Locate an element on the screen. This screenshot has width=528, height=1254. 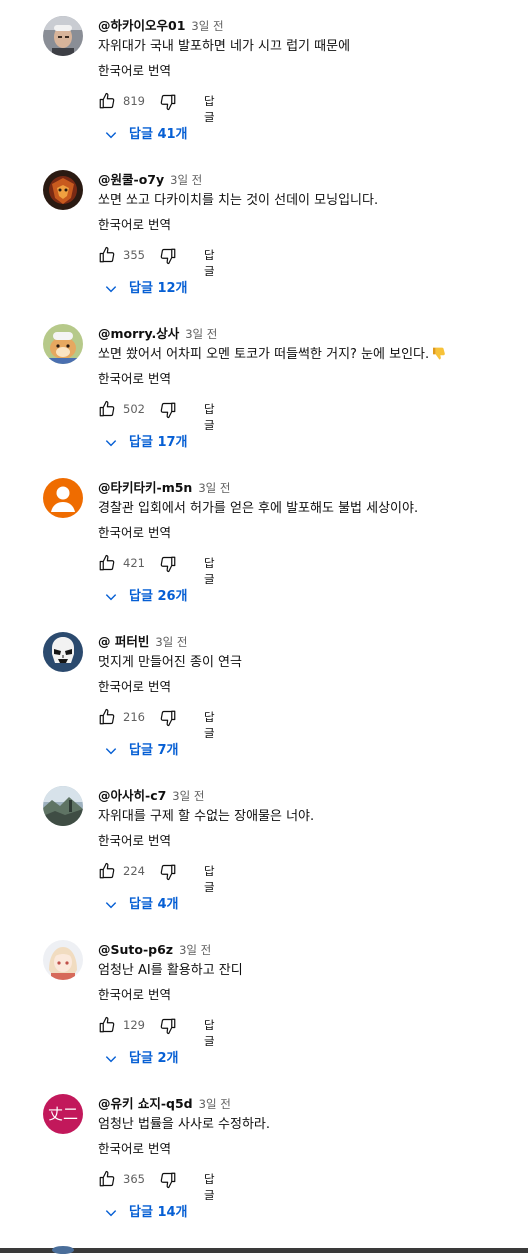
replies-count-label: 답글 12개 is located at coordinates (158, 288).